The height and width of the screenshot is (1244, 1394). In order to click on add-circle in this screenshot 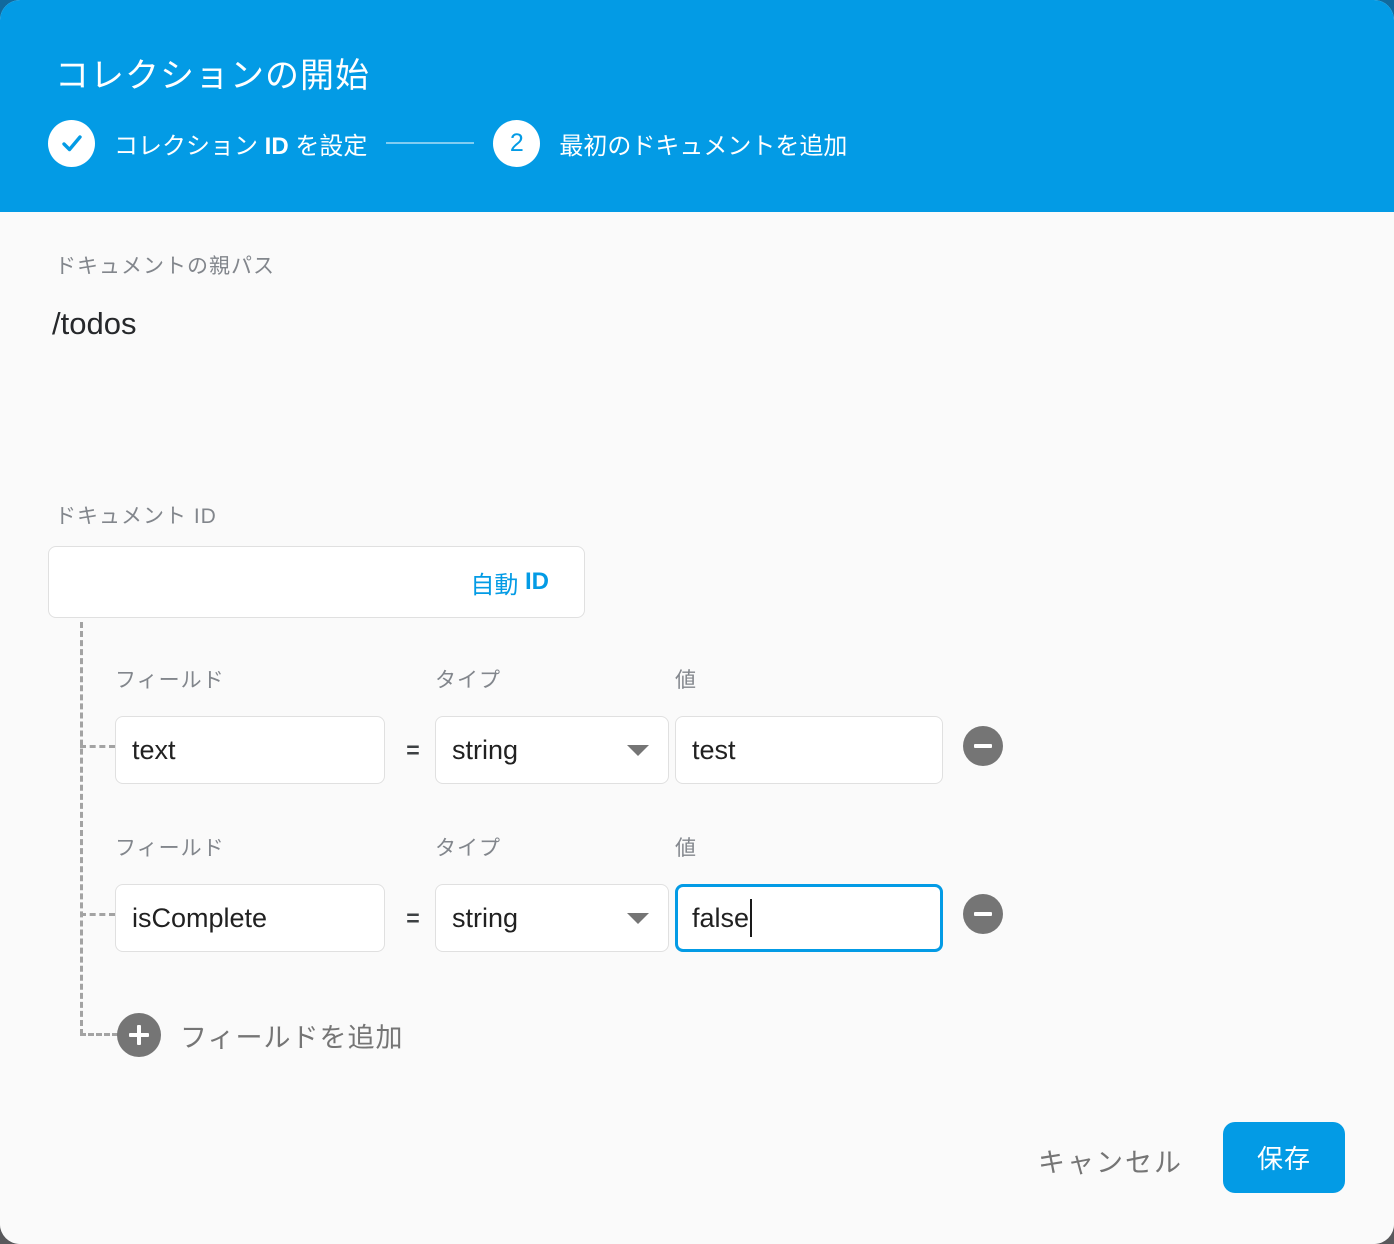, I will do `click(139, 1035)`.